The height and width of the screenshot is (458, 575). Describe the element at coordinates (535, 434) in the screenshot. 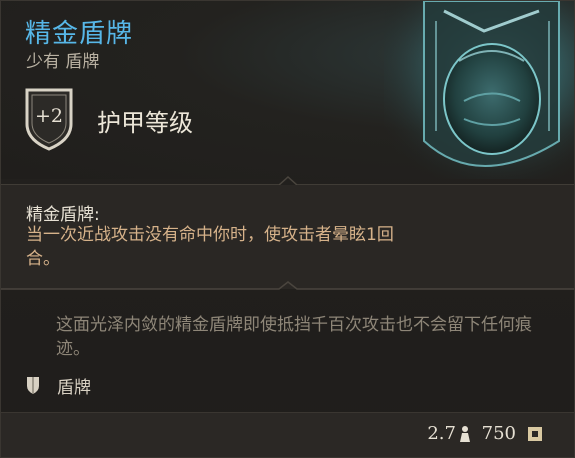

I see `gold-coin-icon` at that location.